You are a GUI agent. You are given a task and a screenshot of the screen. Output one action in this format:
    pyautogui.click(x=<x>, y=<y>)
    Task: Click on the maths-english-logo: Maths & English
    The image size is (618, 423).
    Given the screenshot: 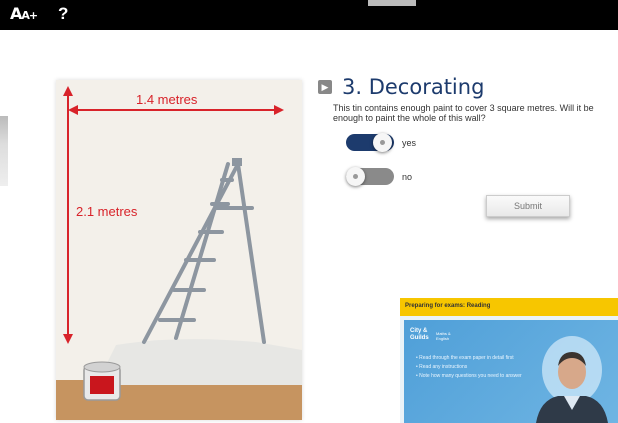 What is the action you would take?
    pyautogui.click(x=443, y=336)
    